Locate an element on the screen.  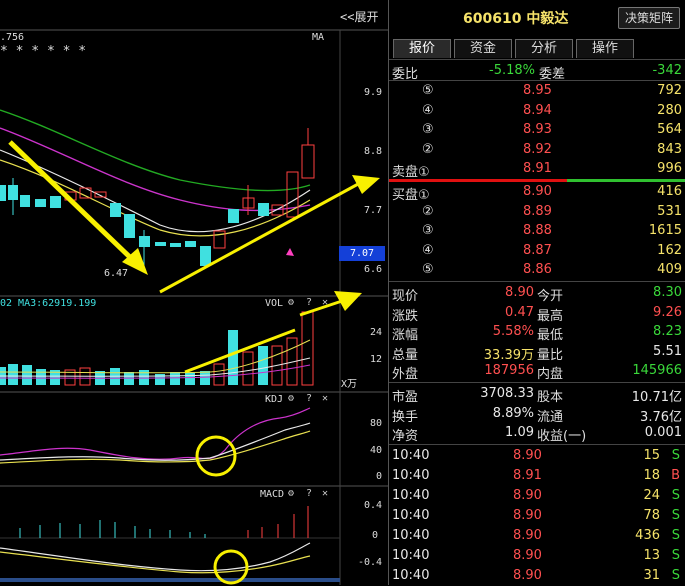
buy-order-row: ② 8.89 531 is located at coordinates (537, 212).